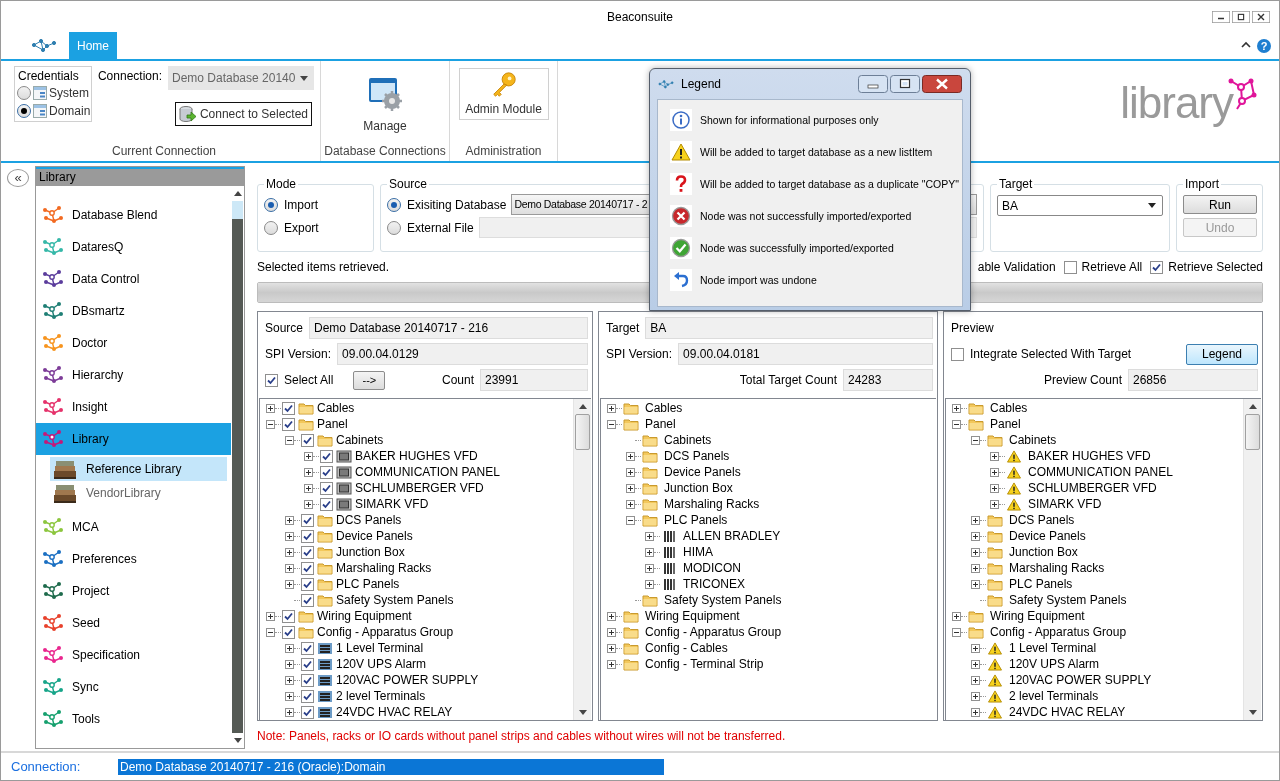  Describe the element at coordinates (1261, 16) in the screenshot. I see `close-icon` at that location.